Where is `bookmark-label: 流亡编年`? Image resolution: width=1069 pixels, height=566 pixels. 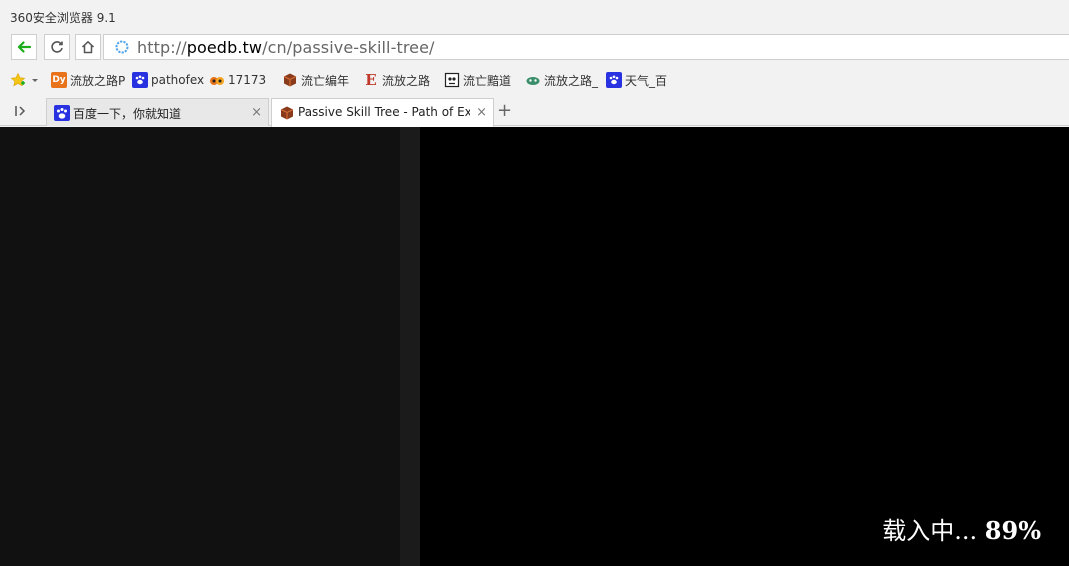
bookmark-label: 流亡编年 is located at coordinates (325, 80).